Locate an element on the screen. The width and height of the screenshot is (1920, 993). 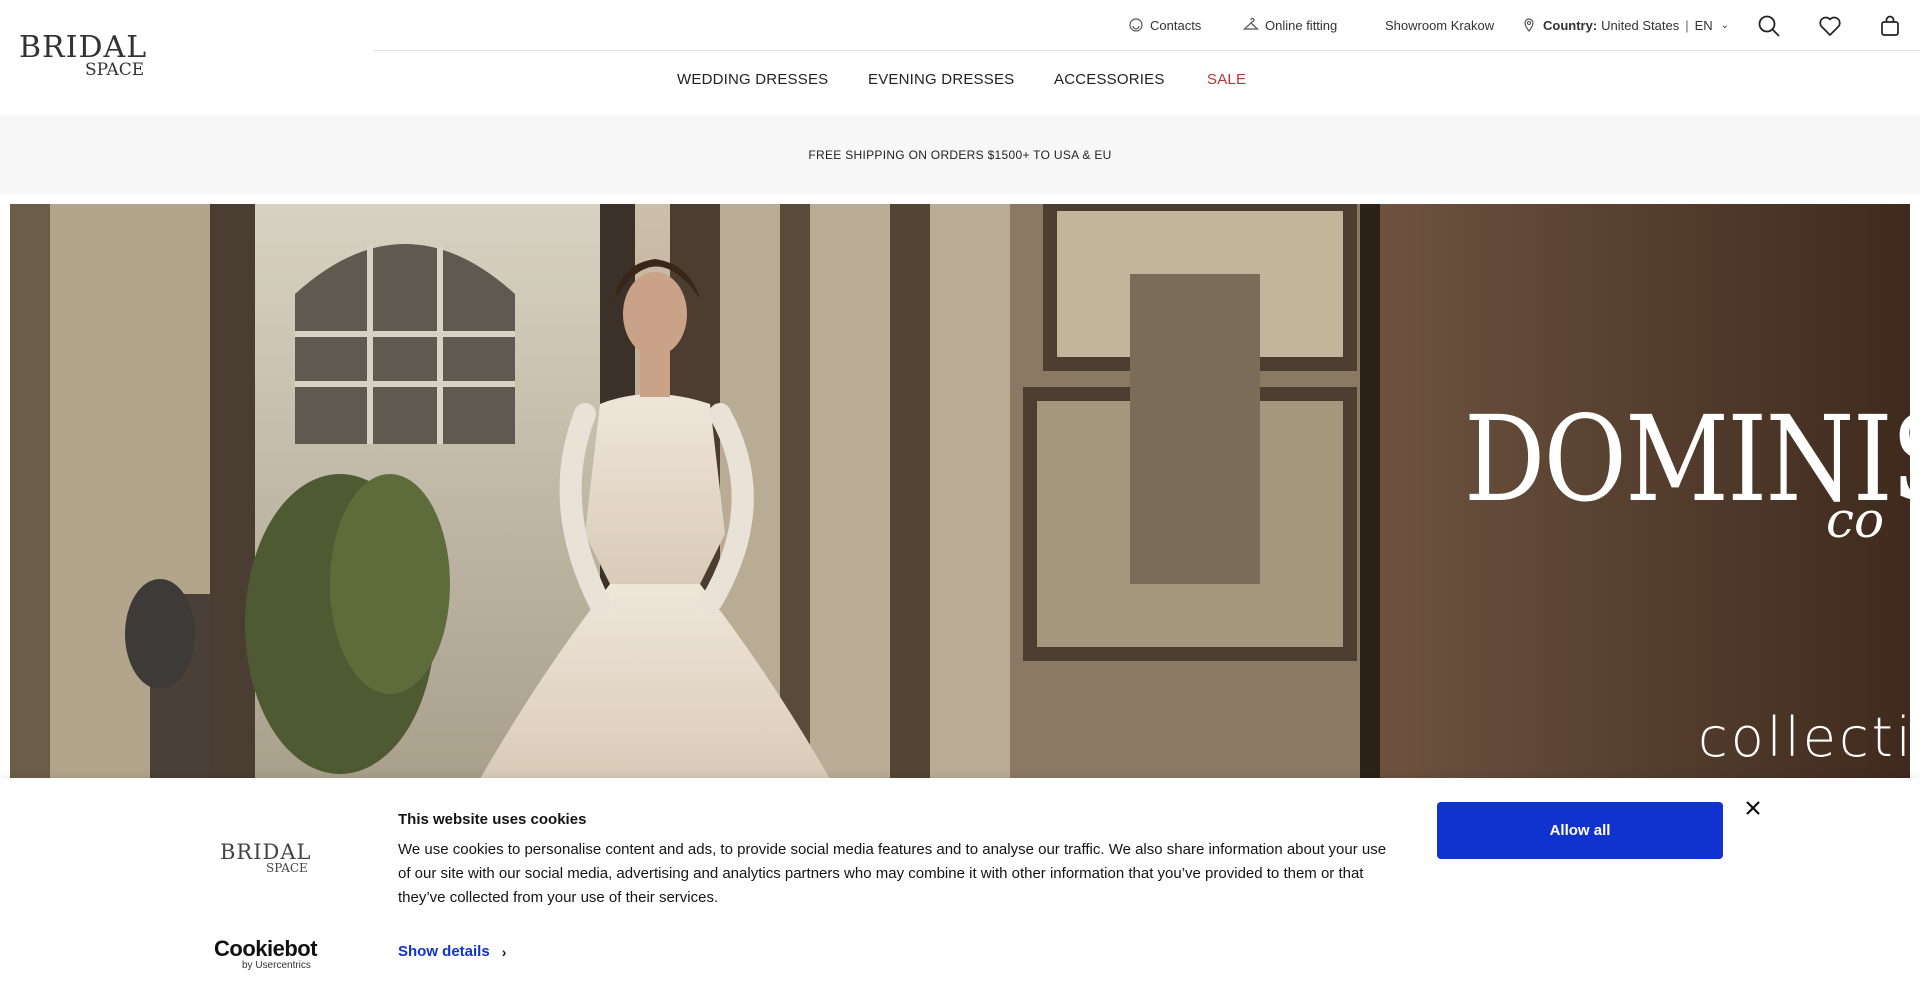
nav-accessories: ACCESSORIES is located at coordinates (1109, 79).